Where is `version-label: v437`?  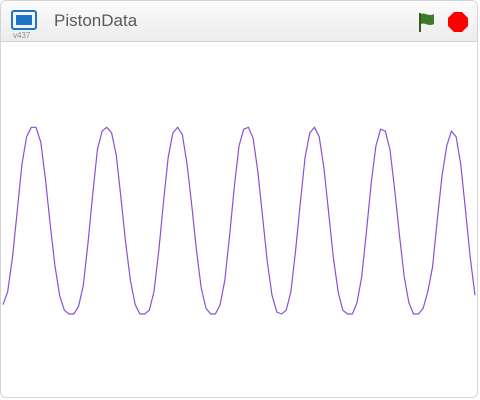
version-label: v437 is located at coordinates (22, 35).